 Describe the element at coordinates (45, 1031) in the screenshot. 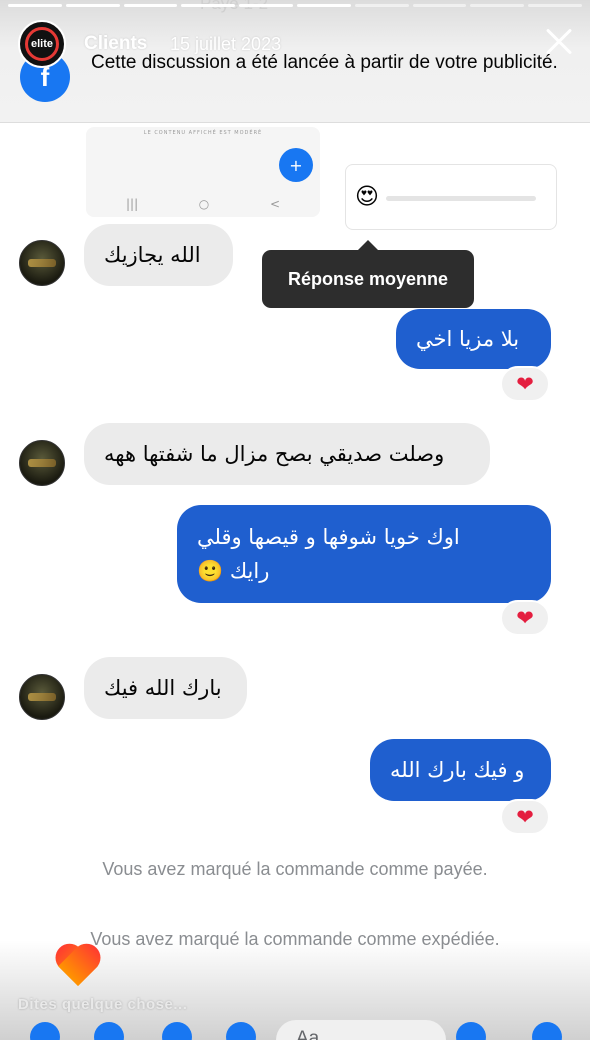

I see `menu-dots-icon` at that location.